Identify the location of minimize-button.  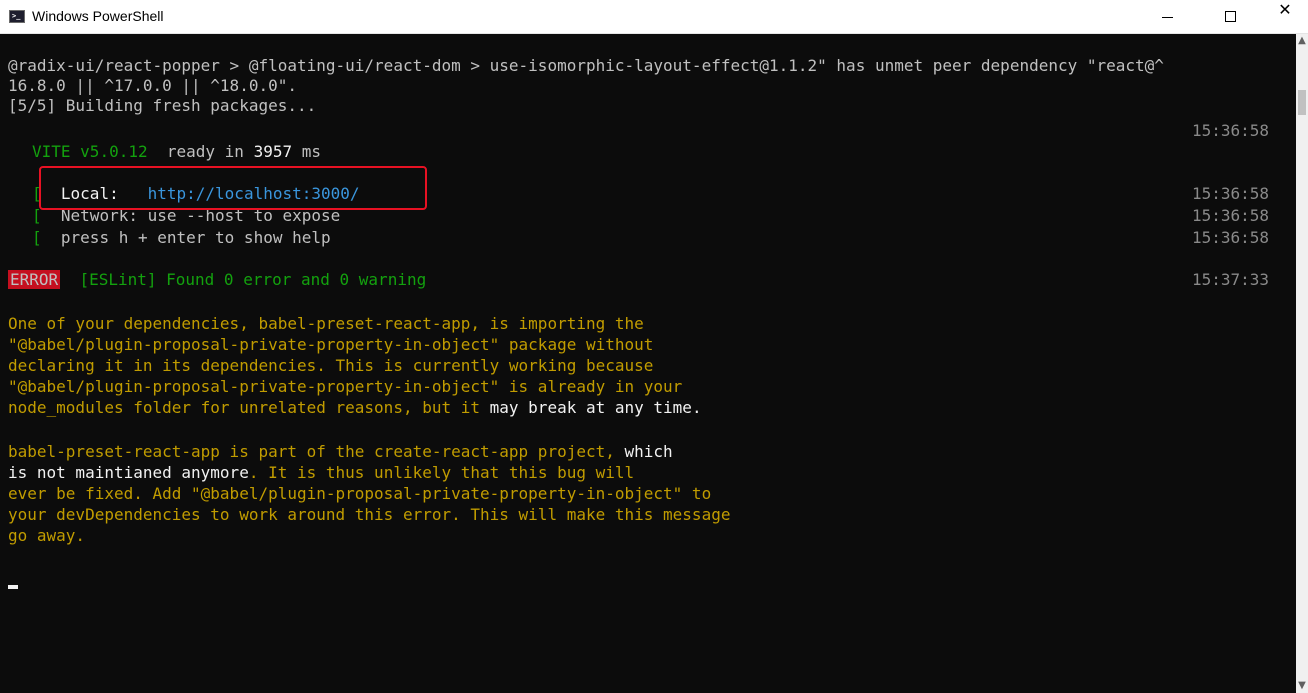
(1168, 16).